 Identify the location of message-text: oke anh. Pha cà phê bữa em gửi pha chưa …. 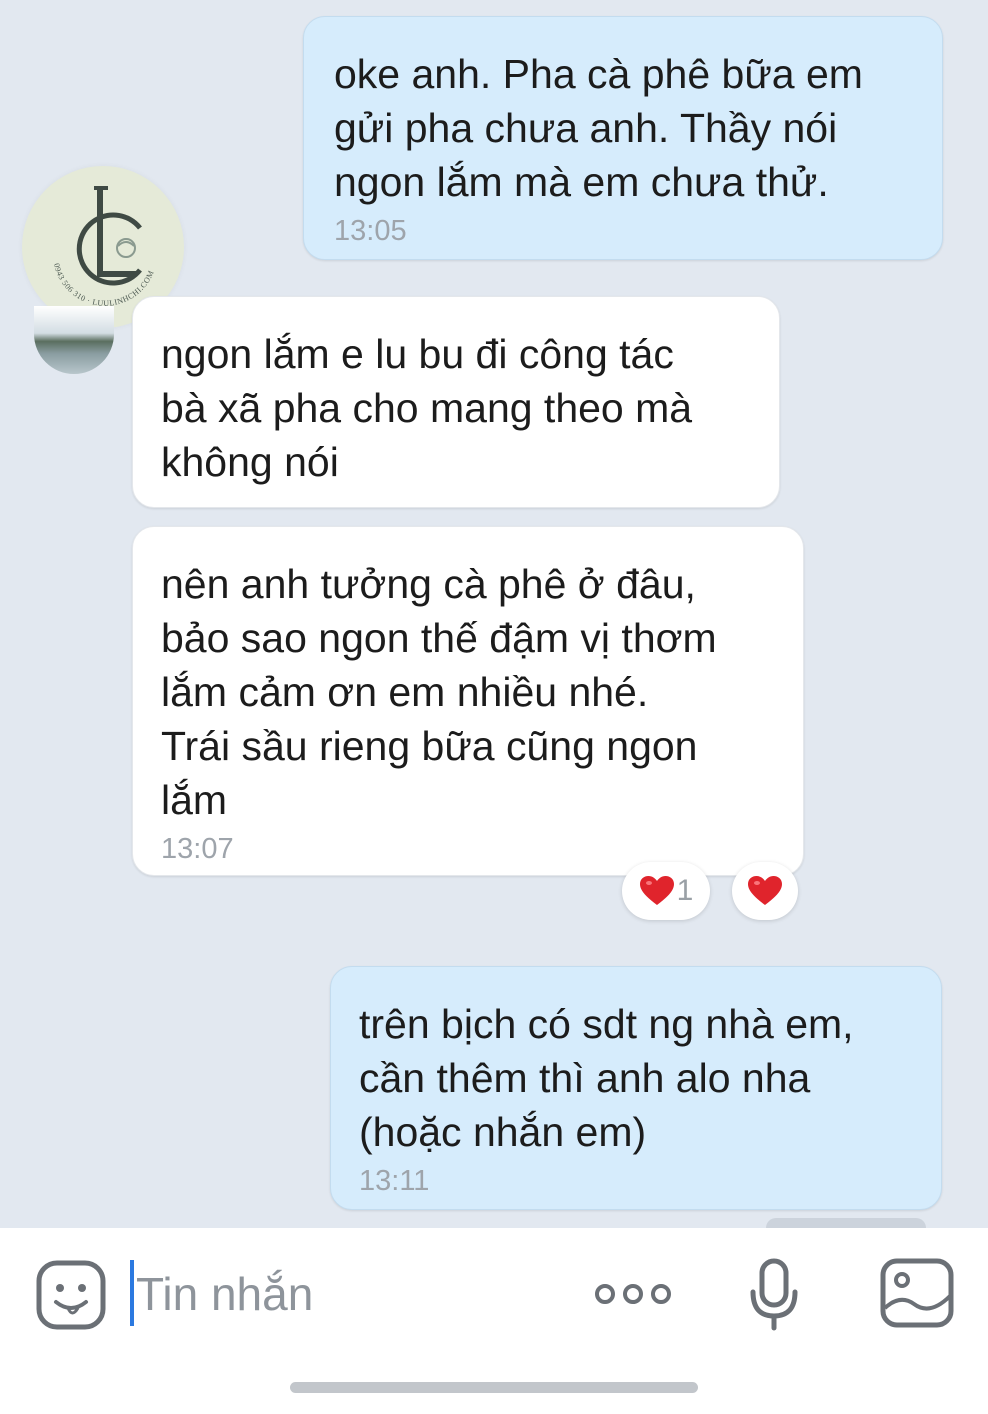
(598, 128).